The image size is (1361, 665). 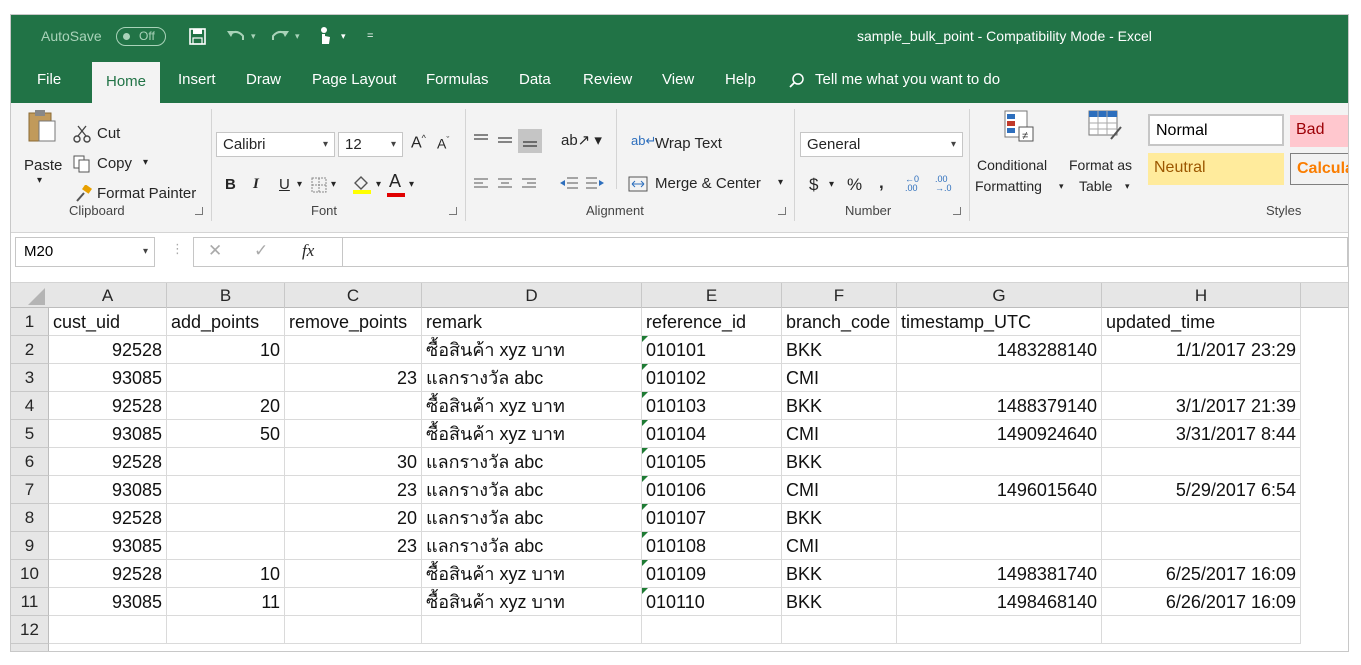 I want to click on cell-c5, so click(x=353, y=434).